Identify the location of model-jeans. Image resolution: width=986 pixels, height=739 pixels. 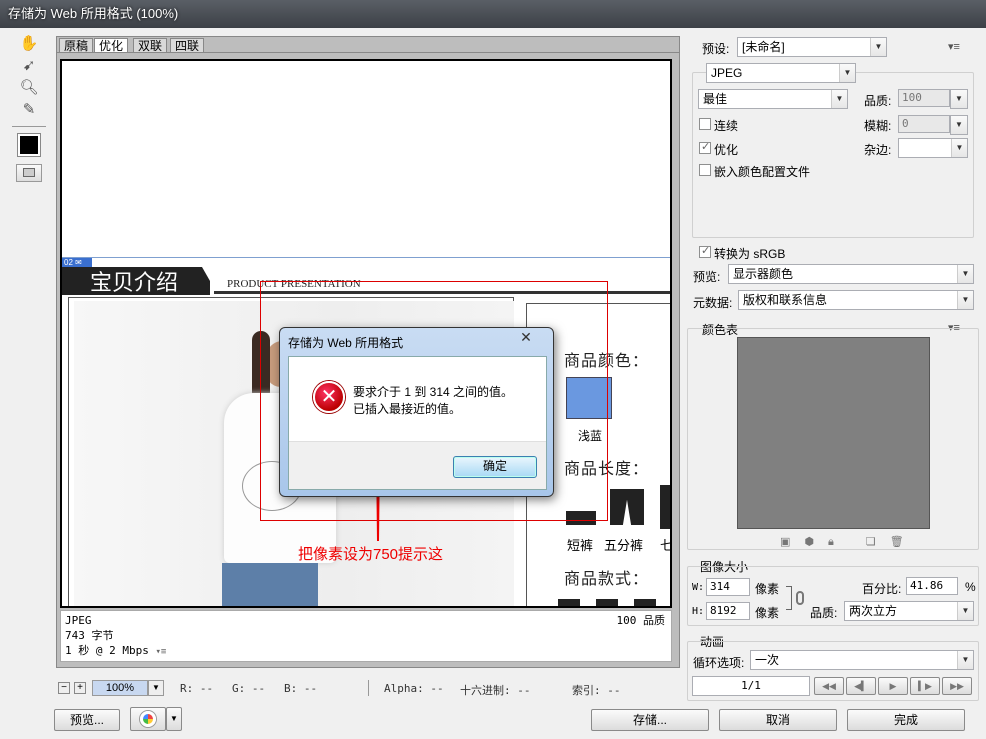
(270, 584).